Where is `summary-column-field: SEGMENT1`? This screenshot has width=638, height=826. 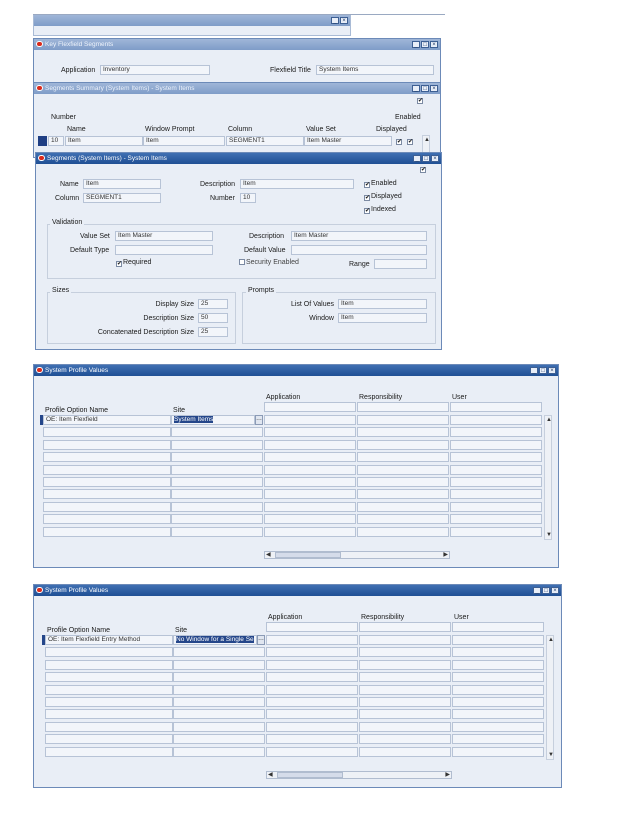 summary-column-field: SEGMENT1 is located at coordinates (265, 141).